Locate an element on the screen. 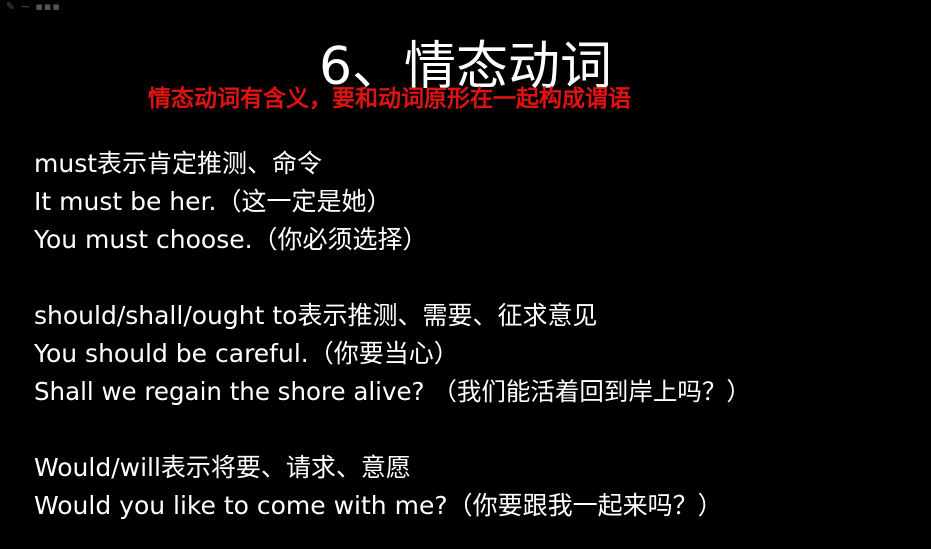 The image size is (931, 549). section-heading: Would/will表示将要、请求、意愿 is located at coordinates (222, 467).